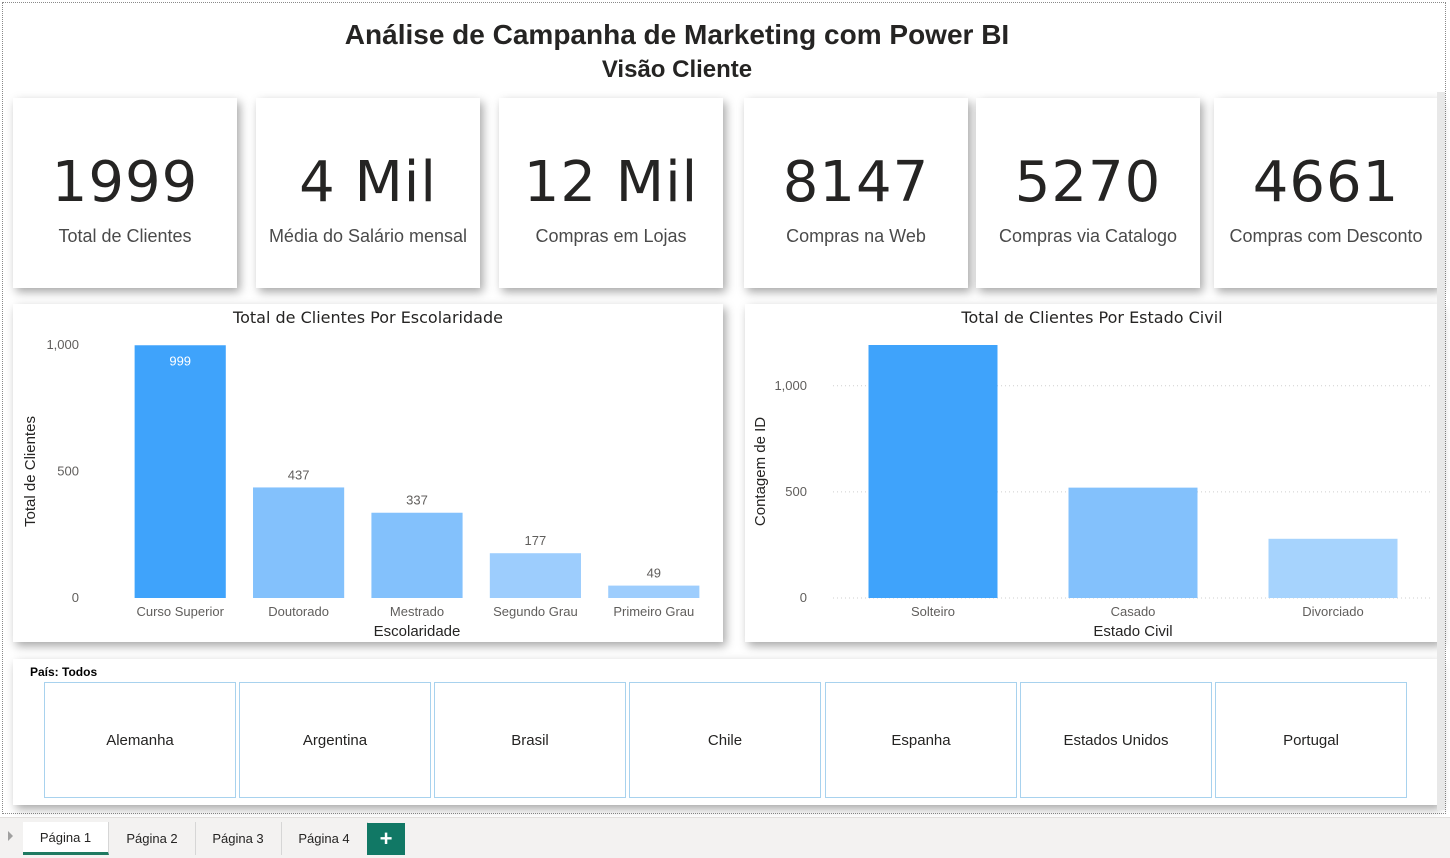 The height and width of the screenshot is (858, 1450). What do you see at coordinates (10, 836) in the screenshot?
I see `tab-scroll-arrow-icon` at bounding box center [10, 836].